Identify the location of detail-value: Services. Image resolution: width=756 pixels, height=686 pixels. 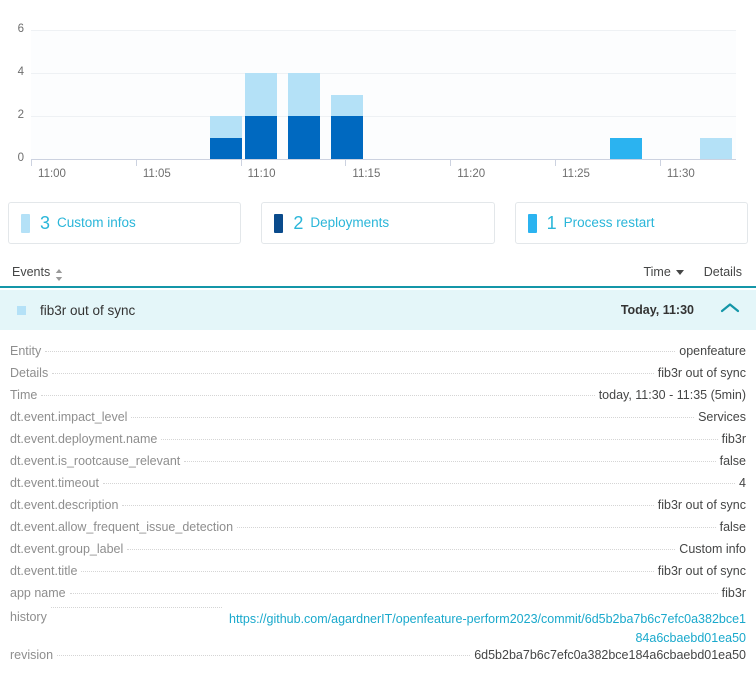
(722, 417).